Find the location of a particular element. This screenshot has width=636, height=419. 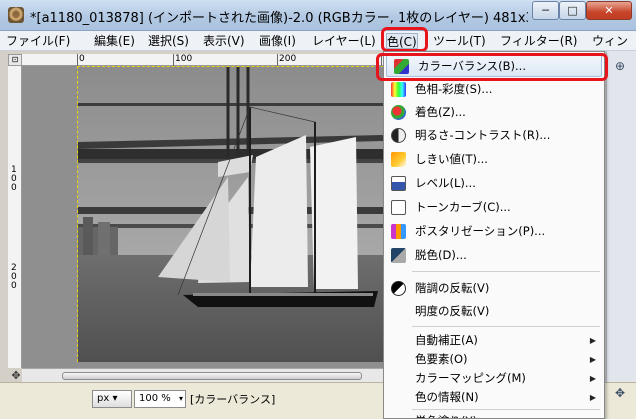

close-button: ✕ is located at coordinates (609, 10).